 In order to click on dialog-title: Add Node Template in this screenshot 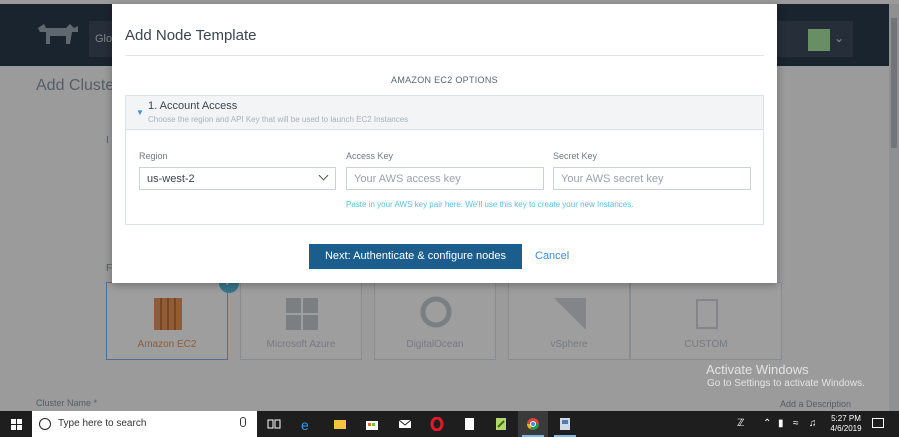, I will do `click(191, 35)`.